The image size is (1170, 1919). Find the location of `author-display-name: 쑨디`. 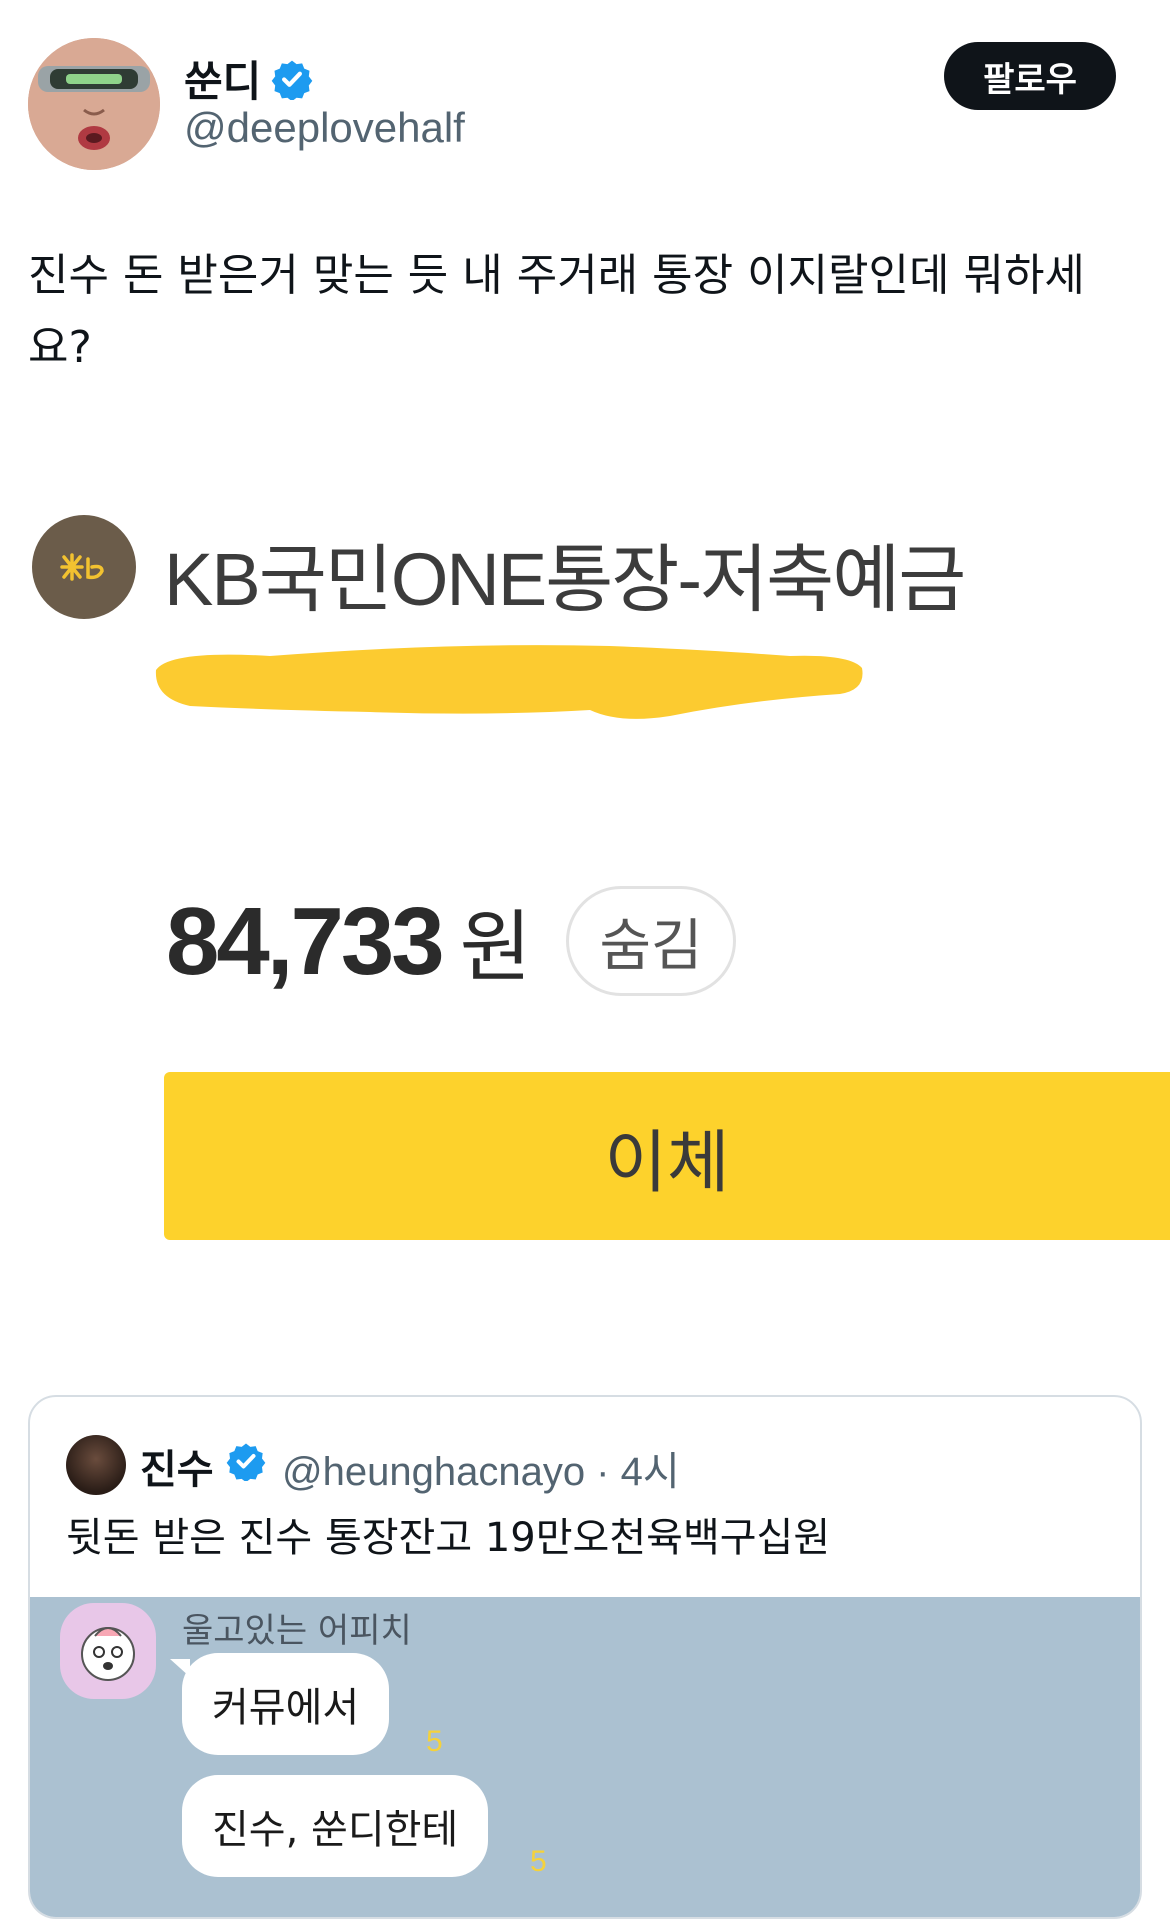

author-display-name: 쑨디 is located at coordinates (222, 78).